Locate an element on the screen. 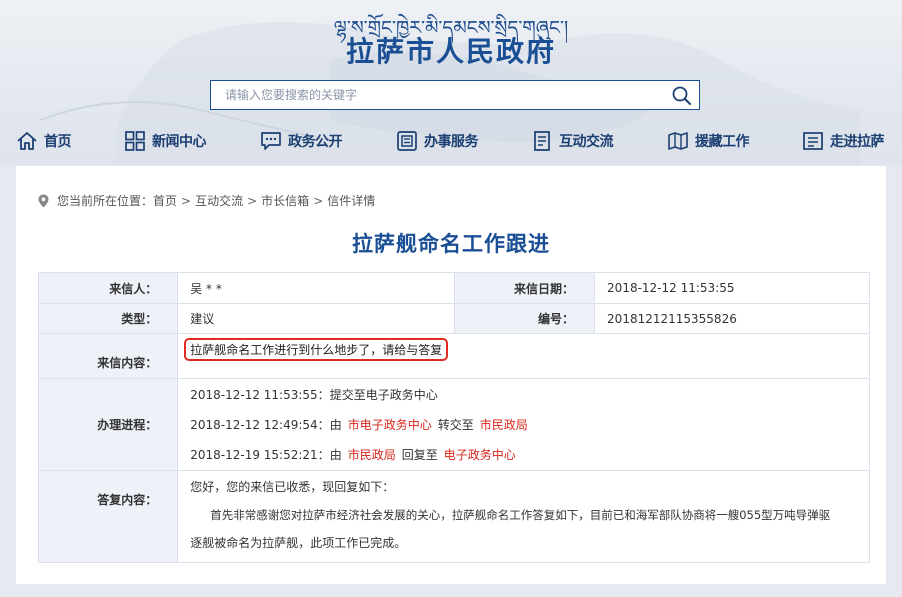 Image resolution: width=902 pixels, height=597 pixels. nav-item-gov-affairs: 政务公开 is located at coordinates (301, 141).